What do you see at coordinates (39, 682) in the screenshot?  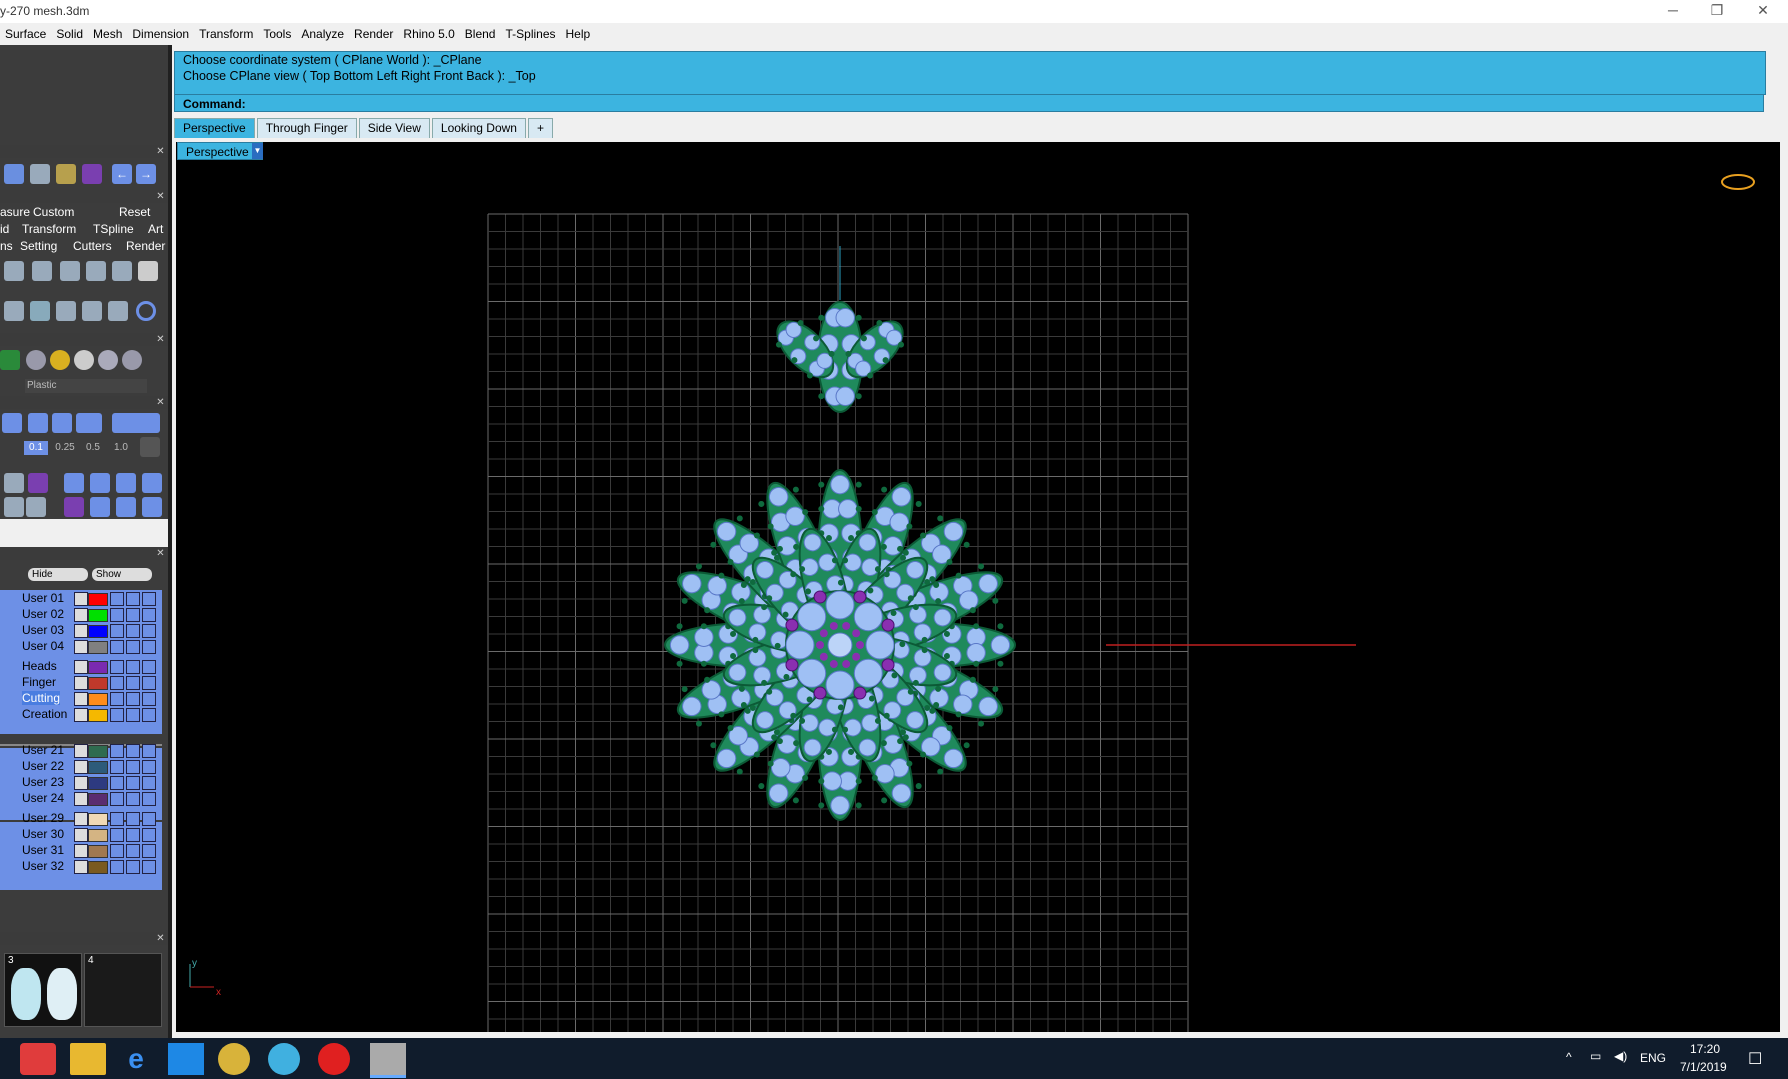 I see `layer-name: Finger` at bounding box center [39, 682].